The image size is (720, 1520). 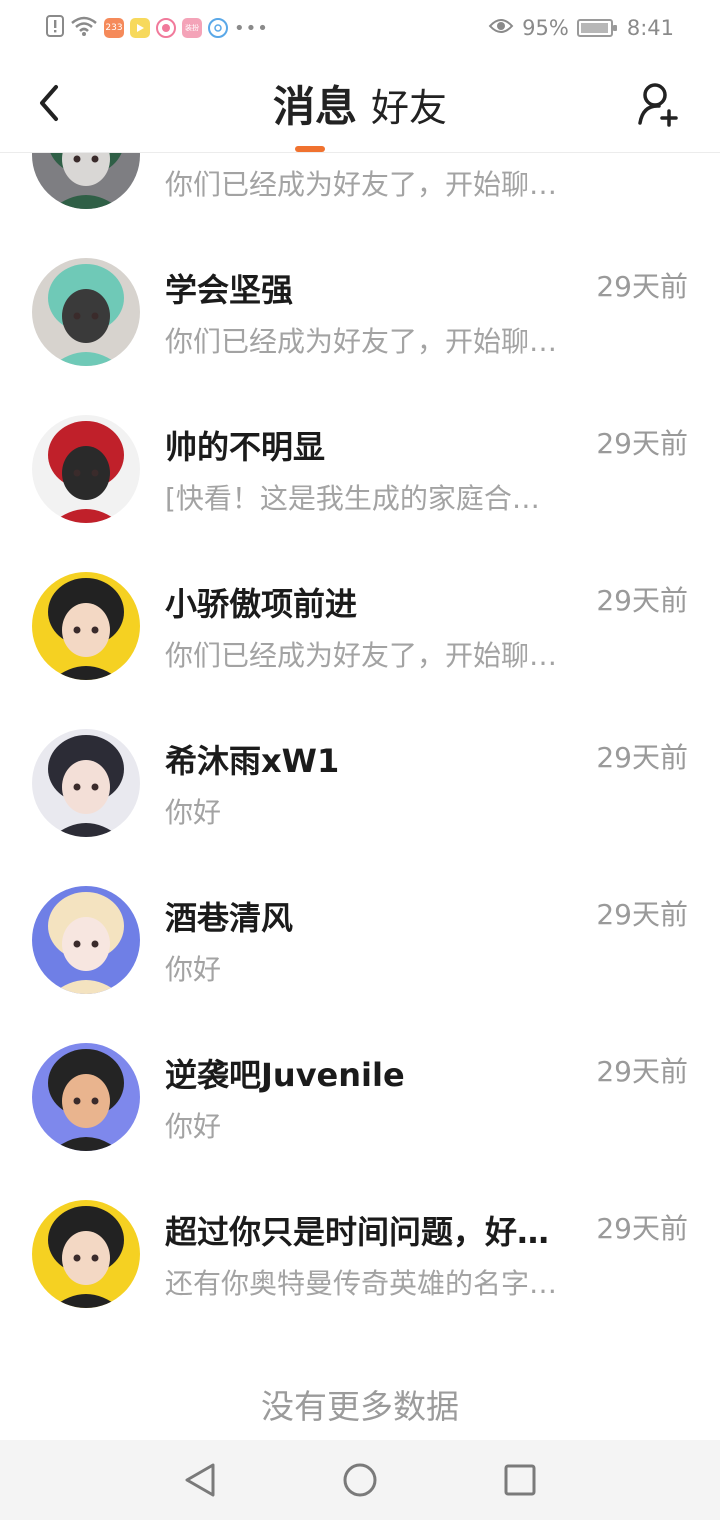 I want to click on conversation-name: 踏雪无痕, so click(x=377, y=153).